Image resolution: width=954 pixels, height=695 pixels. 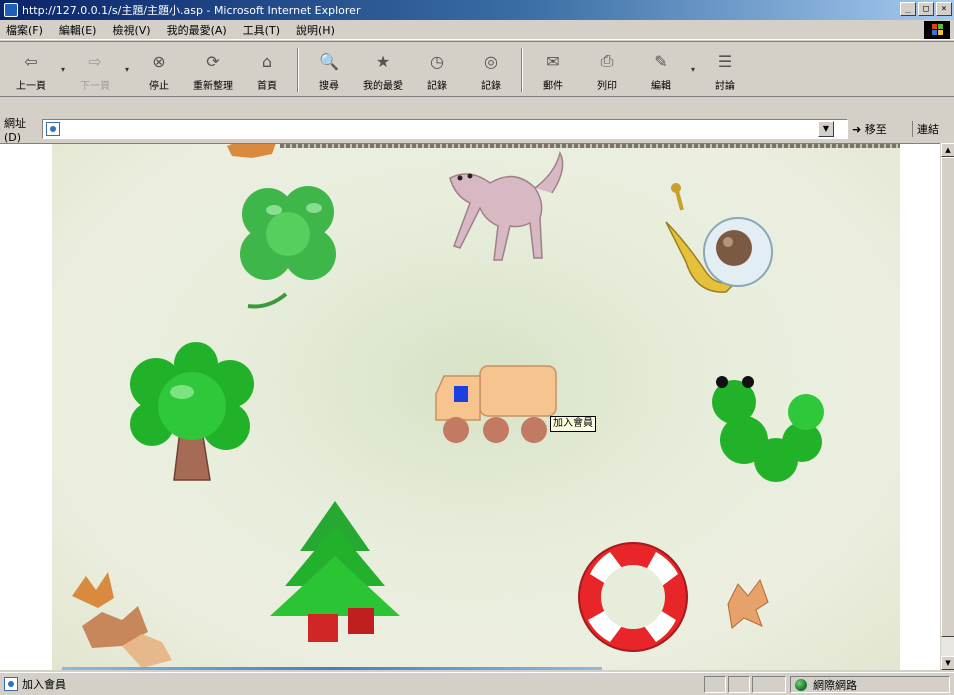 What do you see at coordinates (332, 668) in the screenshot?
I see `bottom-banner-line` at bounding box center [332, 668].